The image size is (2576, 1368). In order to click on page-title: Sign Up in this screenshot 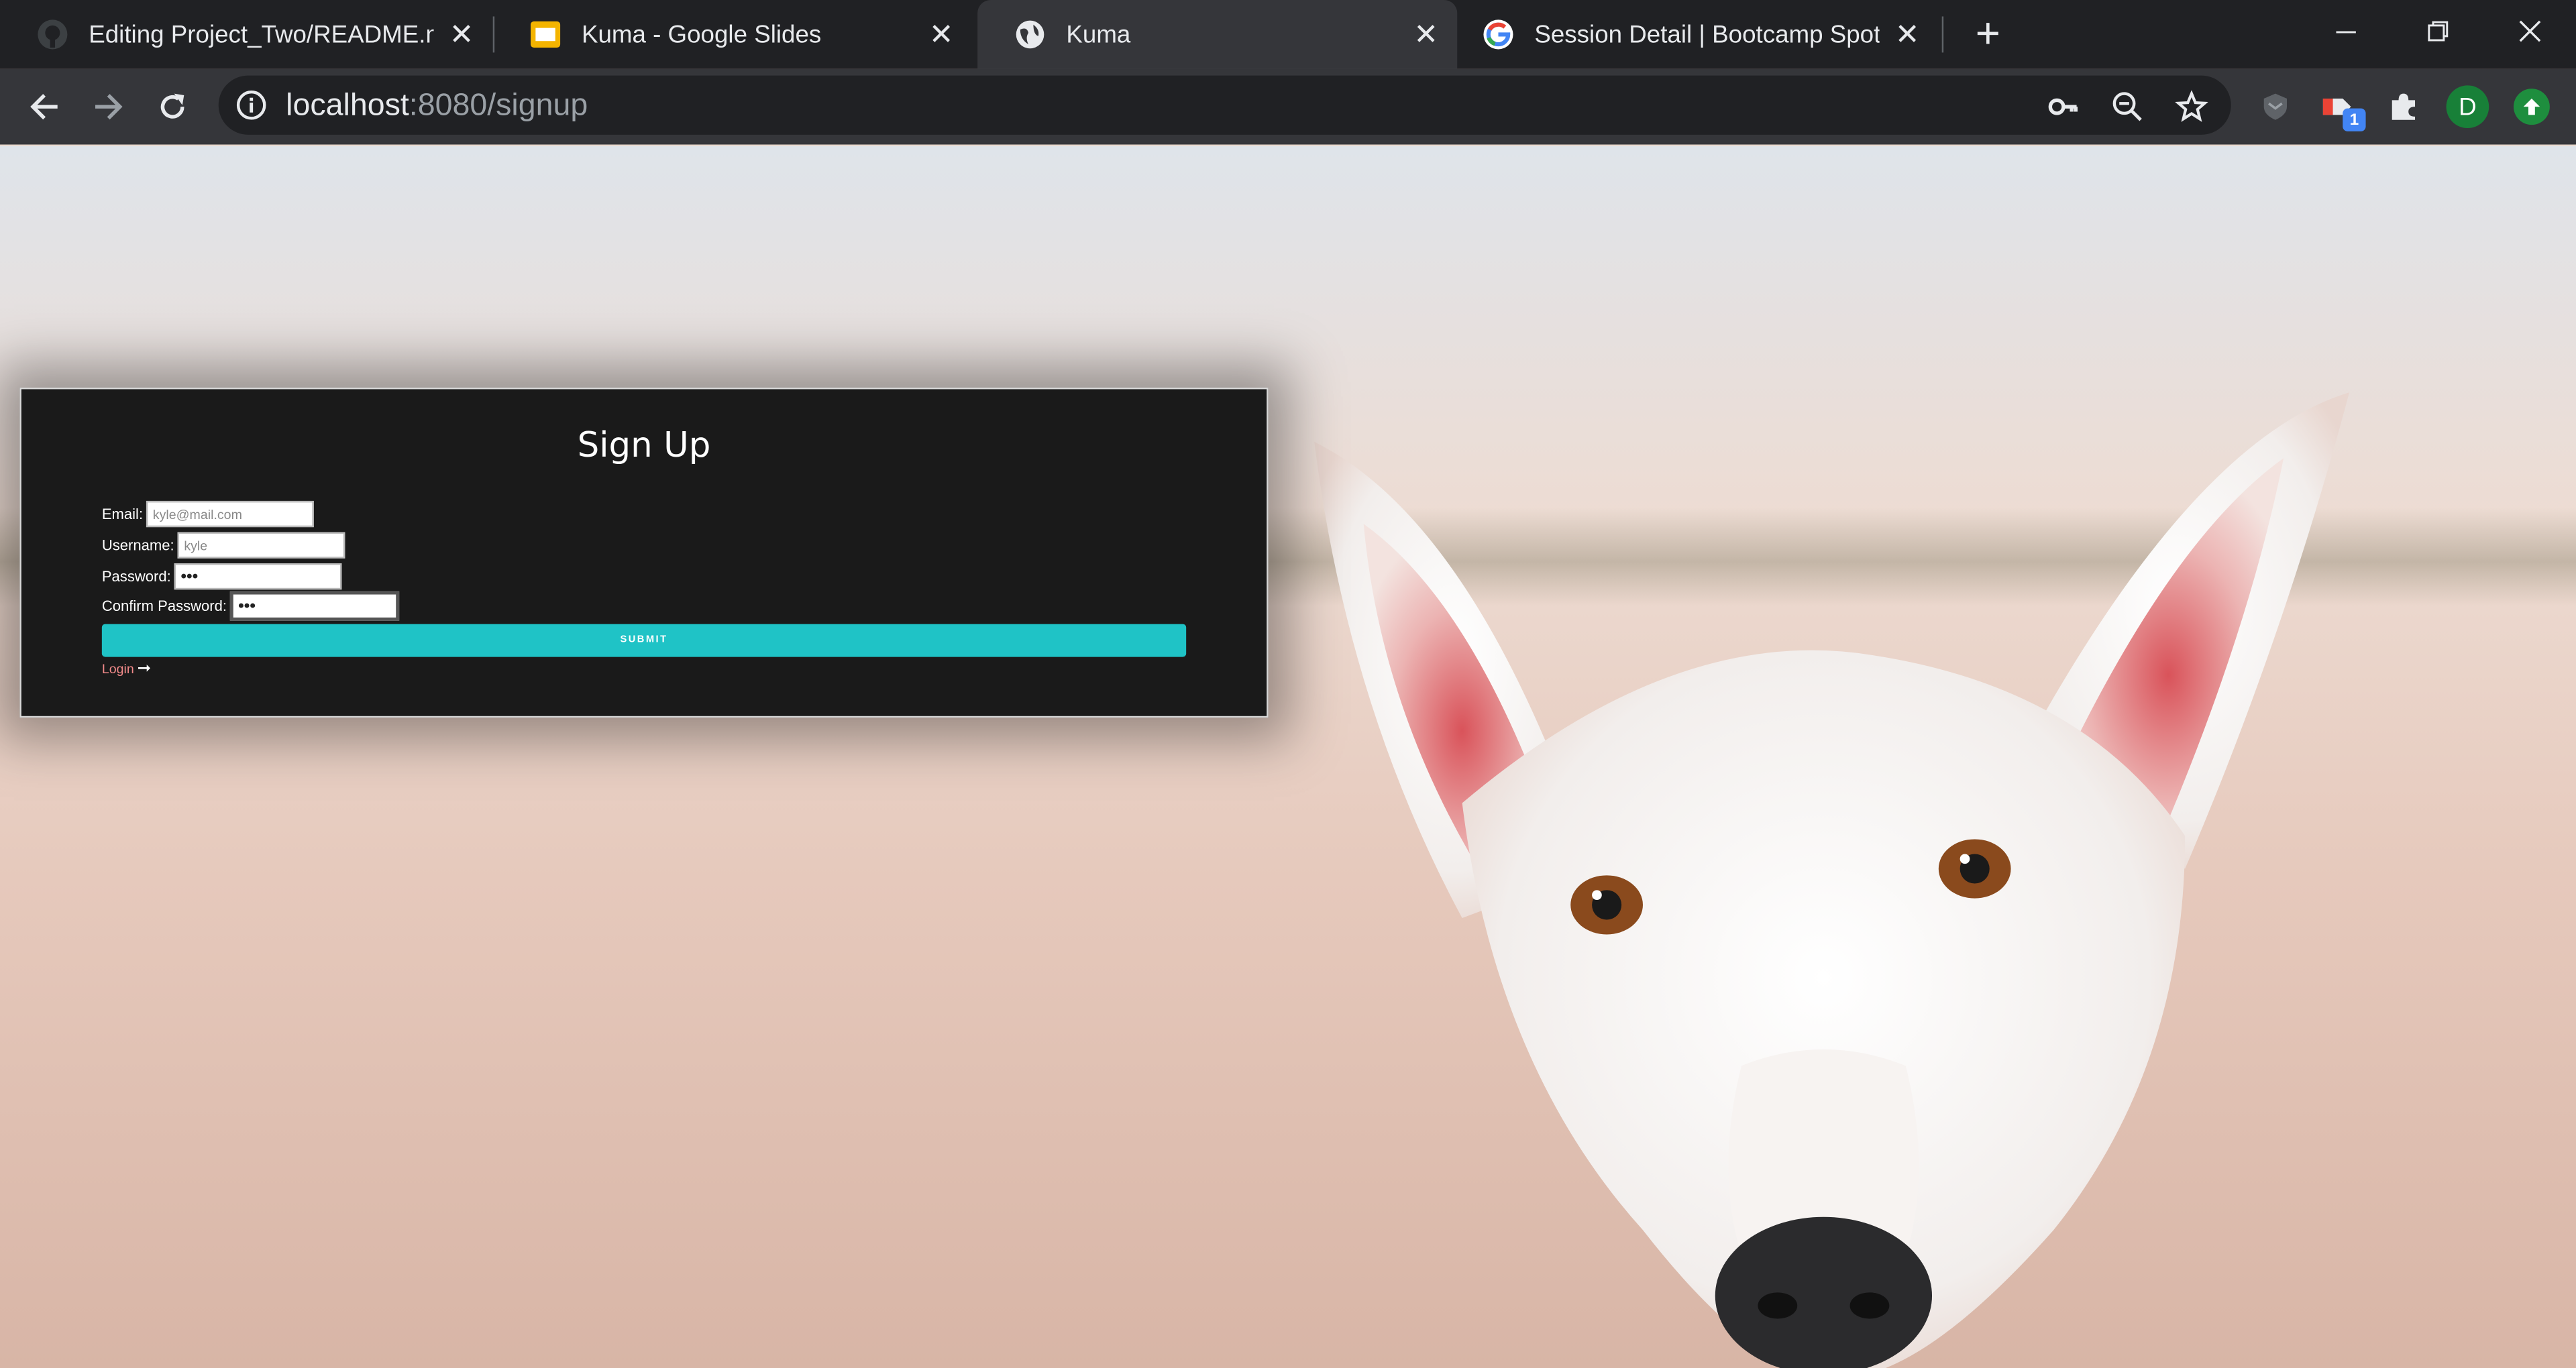, I will do `click(644, 445)`.